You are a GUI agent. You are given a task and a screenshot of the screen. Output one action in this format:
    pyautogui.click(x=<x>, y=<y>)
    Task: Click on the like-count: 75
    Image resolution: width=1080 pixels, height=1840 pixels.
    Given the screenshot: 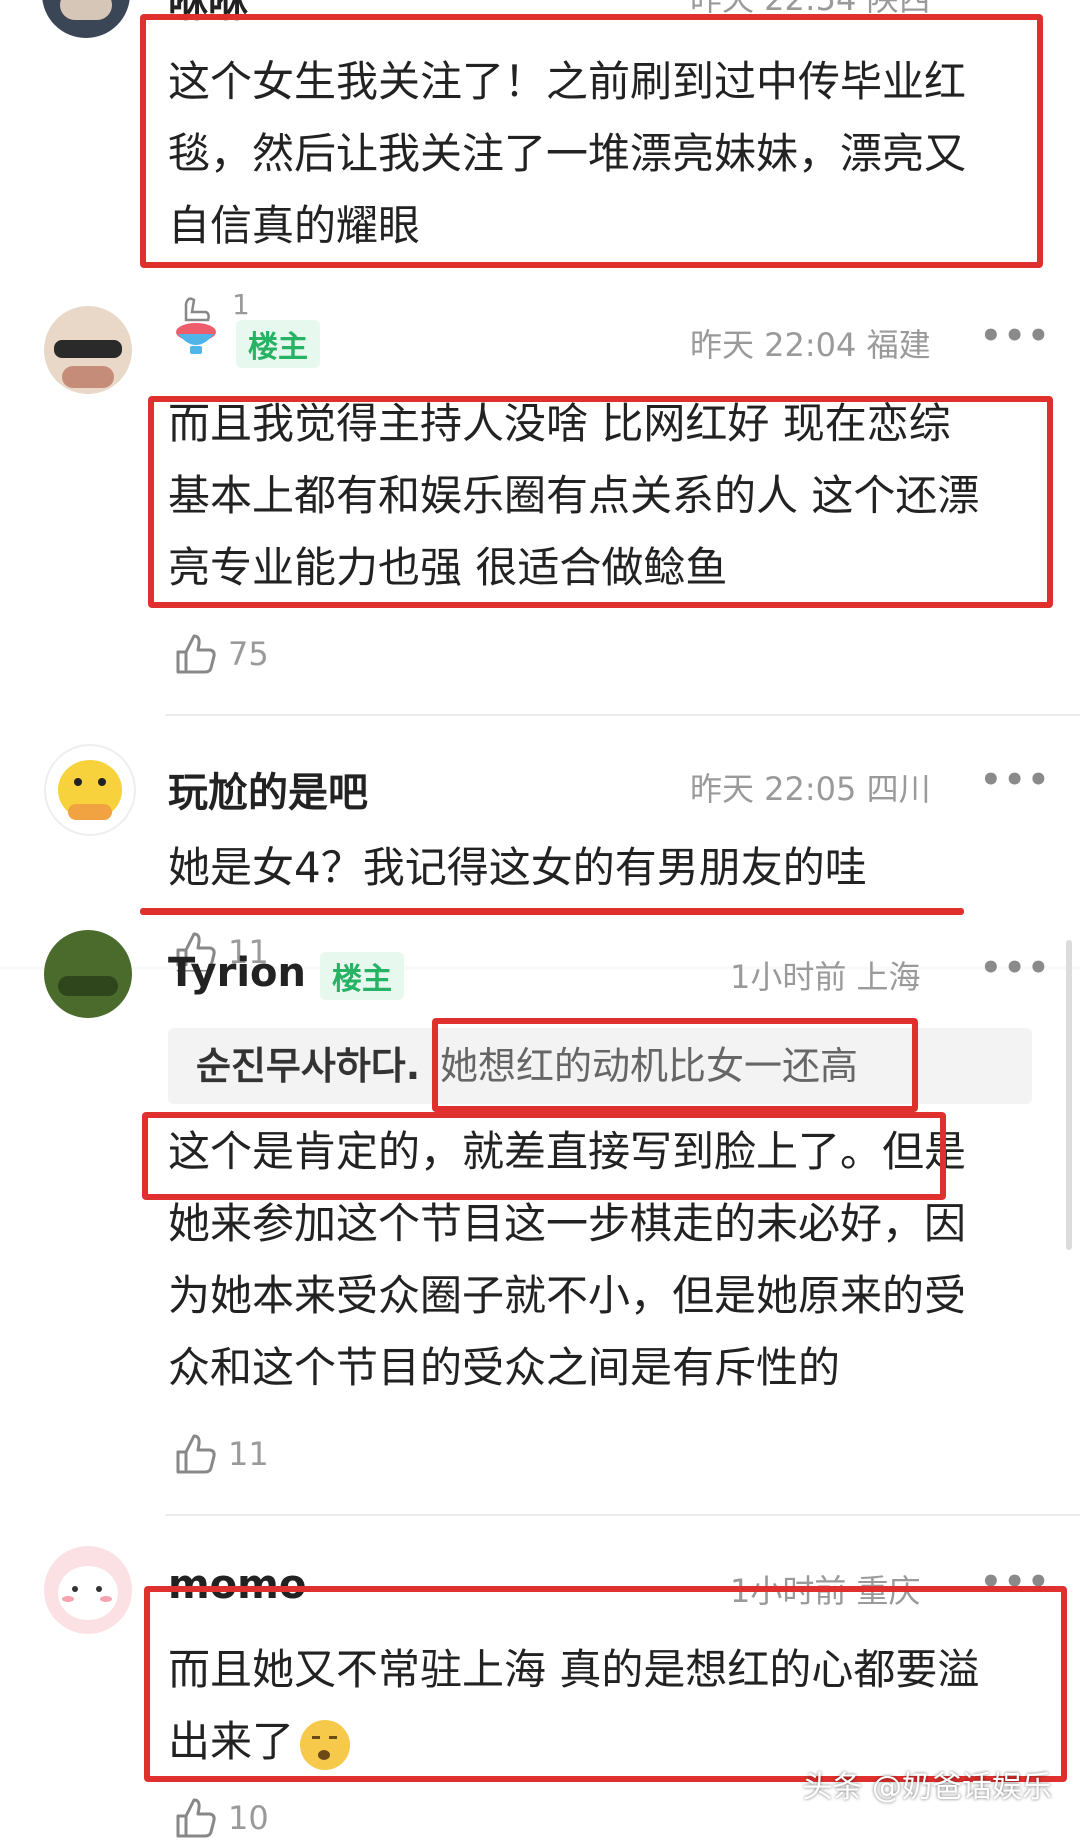 What is the action you would take?
    pyautogui.click(x=248, y=654)
    